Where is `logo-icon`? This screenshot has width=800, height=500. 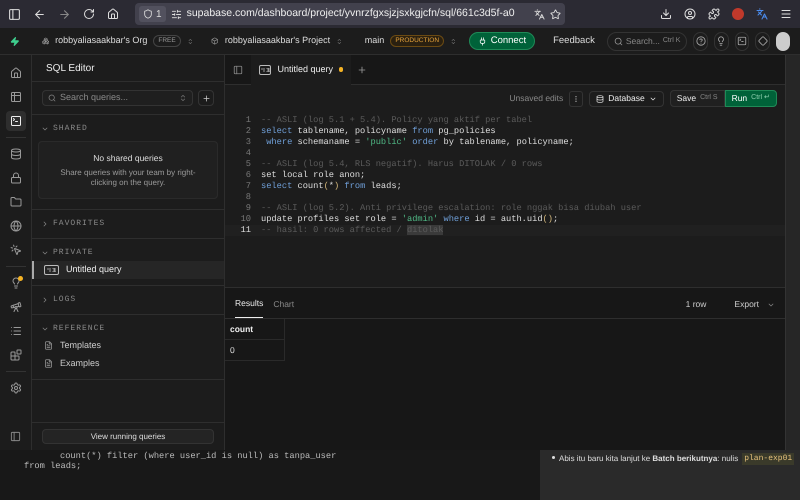
logo-icon is located at coordinates (15, 41).